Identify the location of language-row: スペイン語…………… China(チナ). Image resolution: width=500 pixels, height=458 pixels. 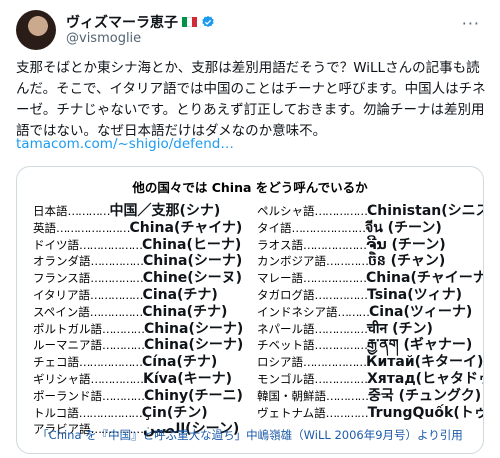
(144, 312).